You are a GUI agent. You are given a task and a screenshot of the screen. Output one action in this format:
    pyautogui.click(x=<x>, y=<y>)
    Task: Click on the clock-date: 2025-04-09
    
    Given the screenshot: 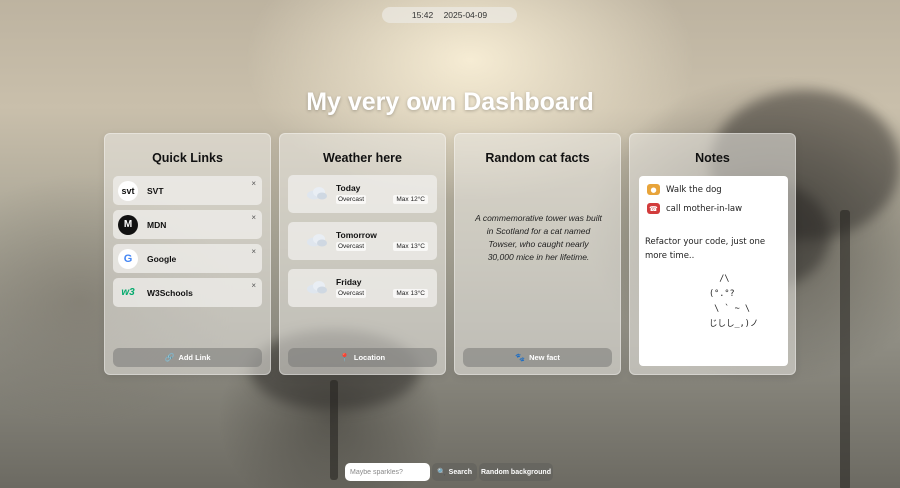 What is the action you would take?
    pyautogui.click(x=465, y=15)
    